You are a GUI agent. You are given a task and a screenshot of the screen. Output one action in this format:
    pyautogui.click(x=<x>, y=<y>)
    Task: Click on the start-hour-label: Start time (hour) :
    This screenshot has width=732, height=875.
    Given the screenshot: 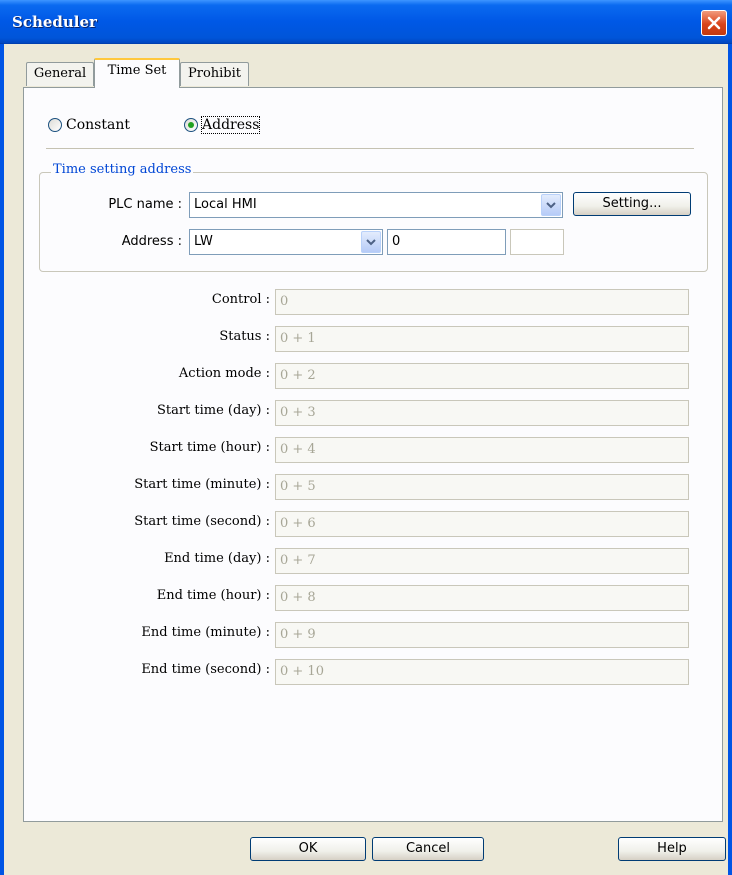 What is the action you would take?
    pyautogui.click(x=209, y=447)
    